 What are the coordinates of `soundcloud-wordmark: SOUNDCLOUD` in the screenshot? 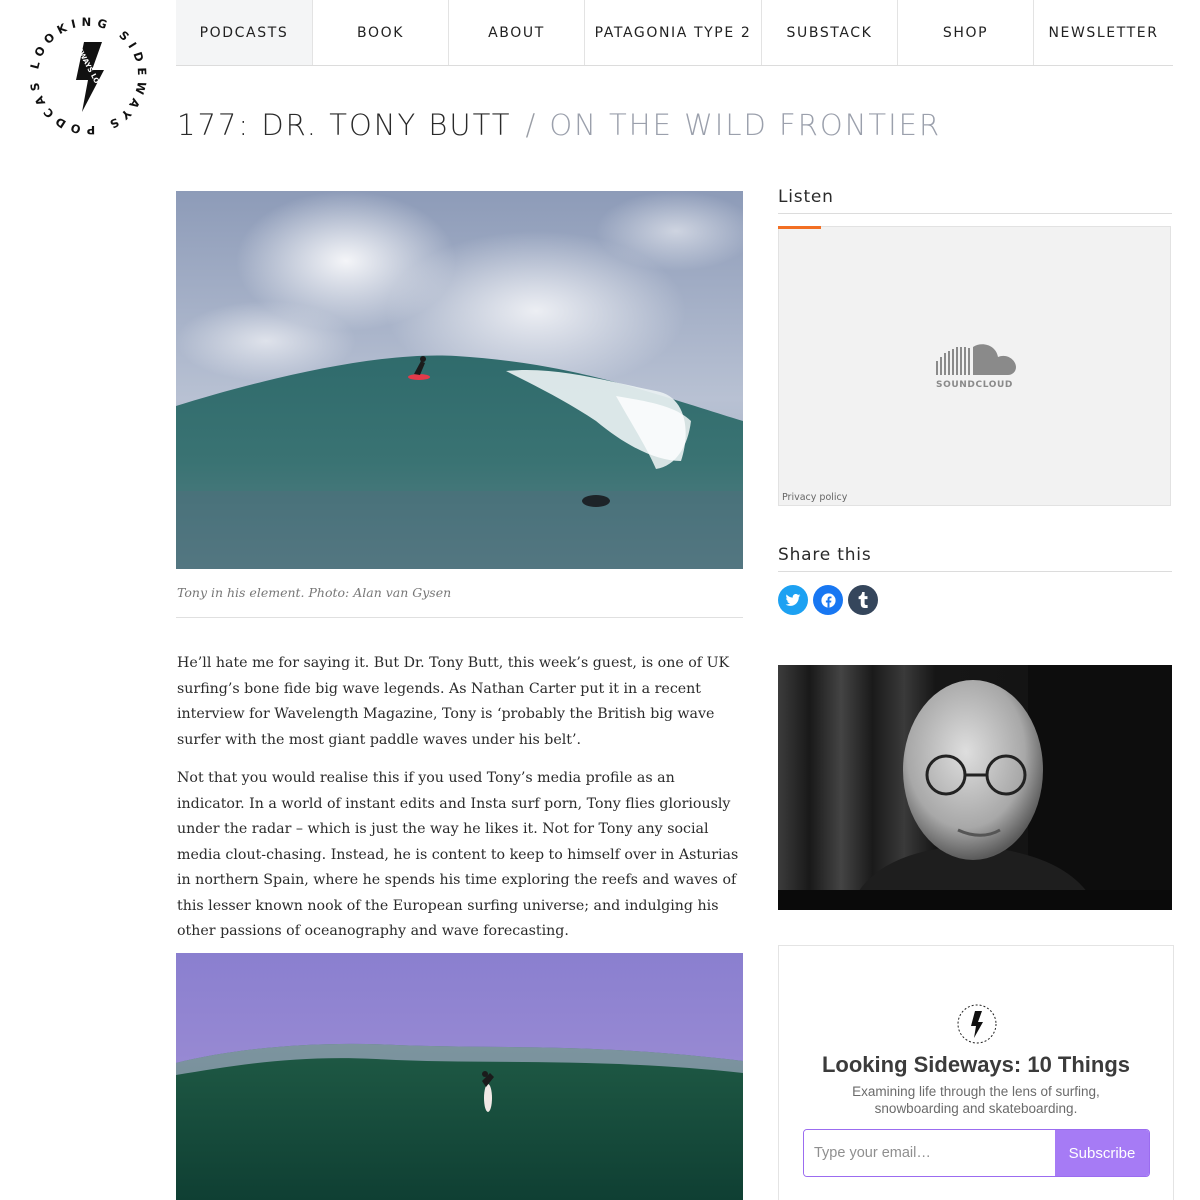 It's located at (974, 385).